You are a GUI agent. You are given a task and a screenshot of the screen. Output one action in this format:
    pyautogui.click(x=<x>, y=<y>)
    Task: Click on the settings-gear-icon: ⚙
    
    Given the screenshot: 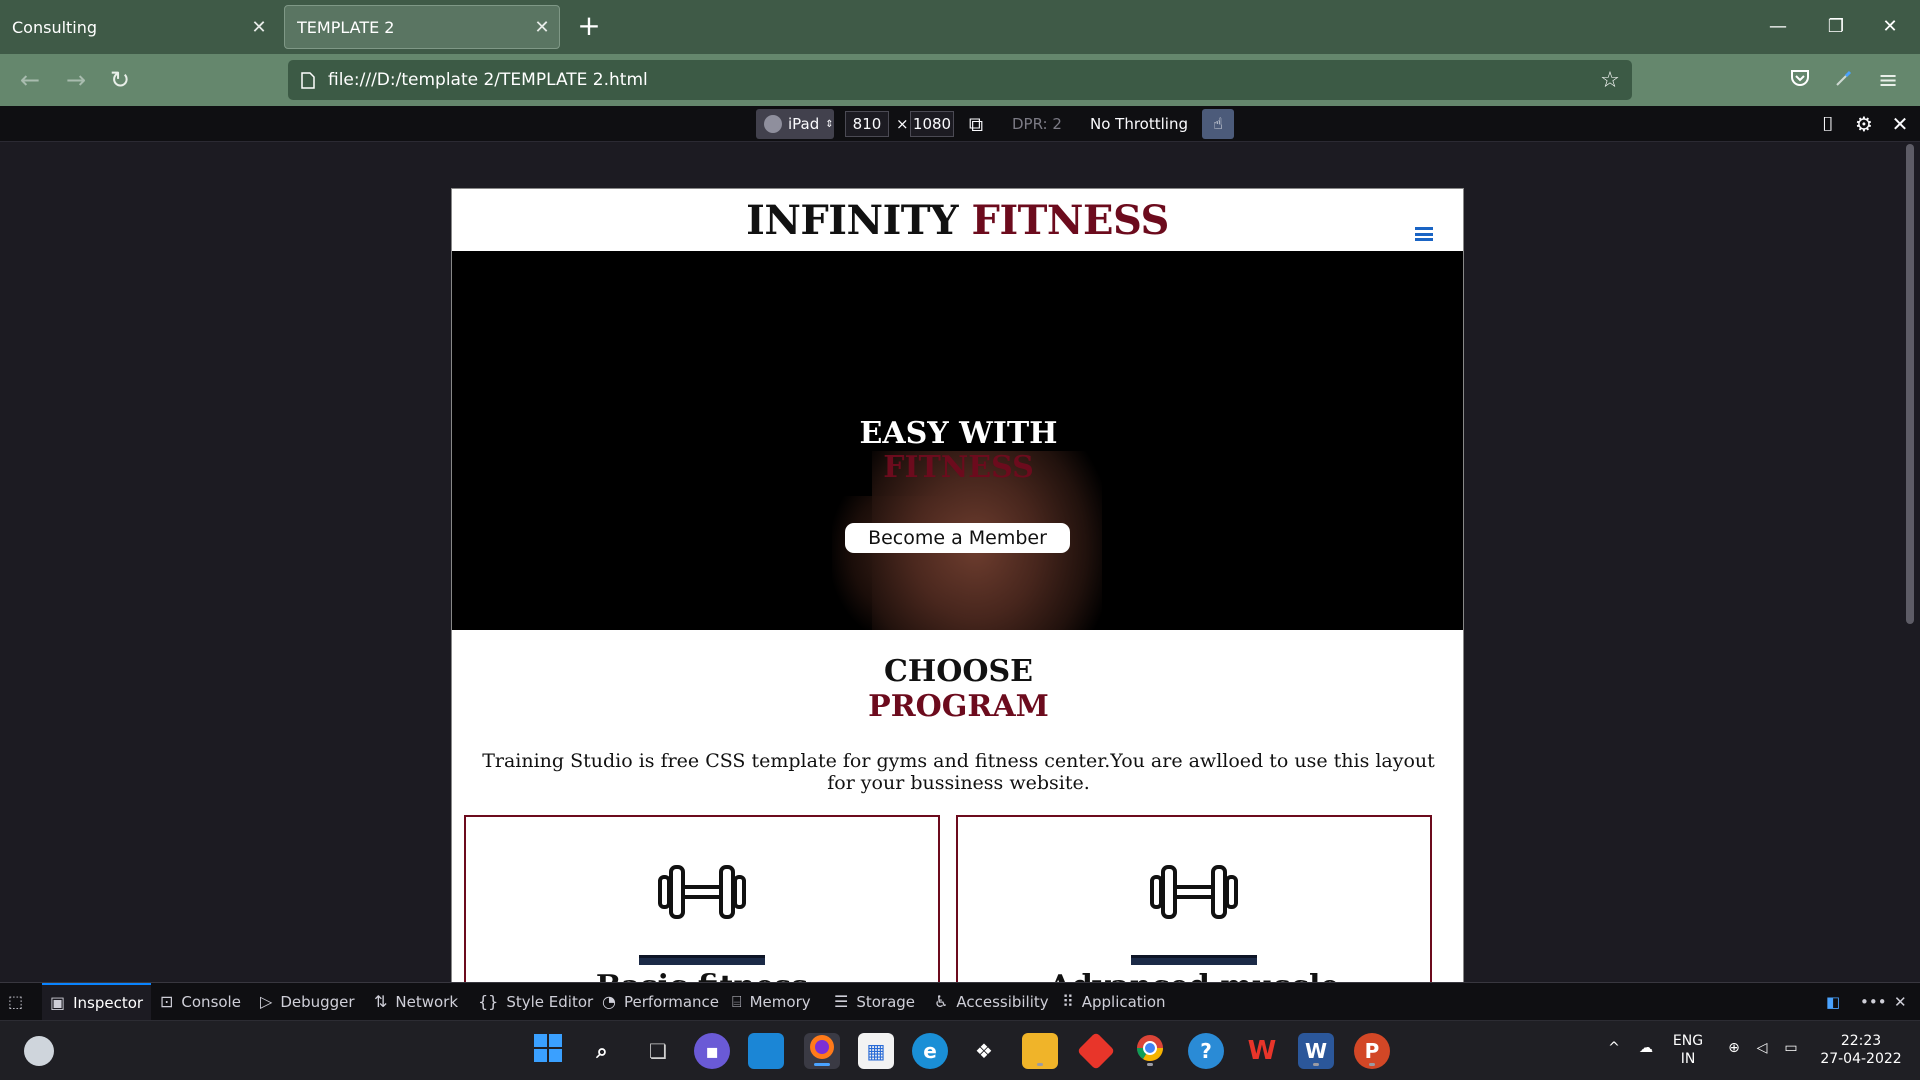 What is the action you would take?
    pyautogui.click(x=1864, y=124)
    